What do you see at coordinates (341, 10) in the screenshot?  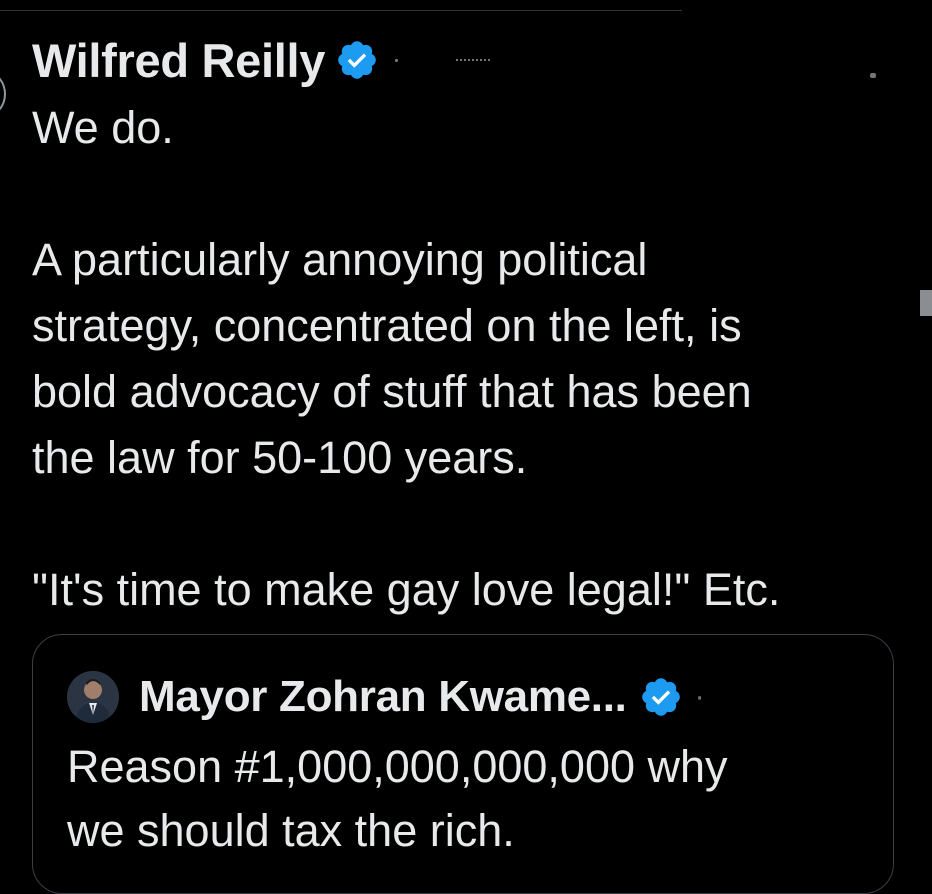 I see `top-divider` at bounding box center [341, 10].